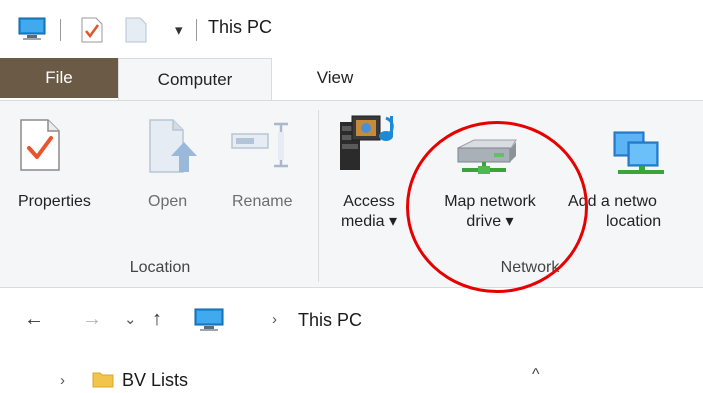 The width and height of the screenshot is (703, 393). What do you see at coordinates (160, 267) in the screenshot?
I see `group-label-location: Location` at bounding box center [160, 267].